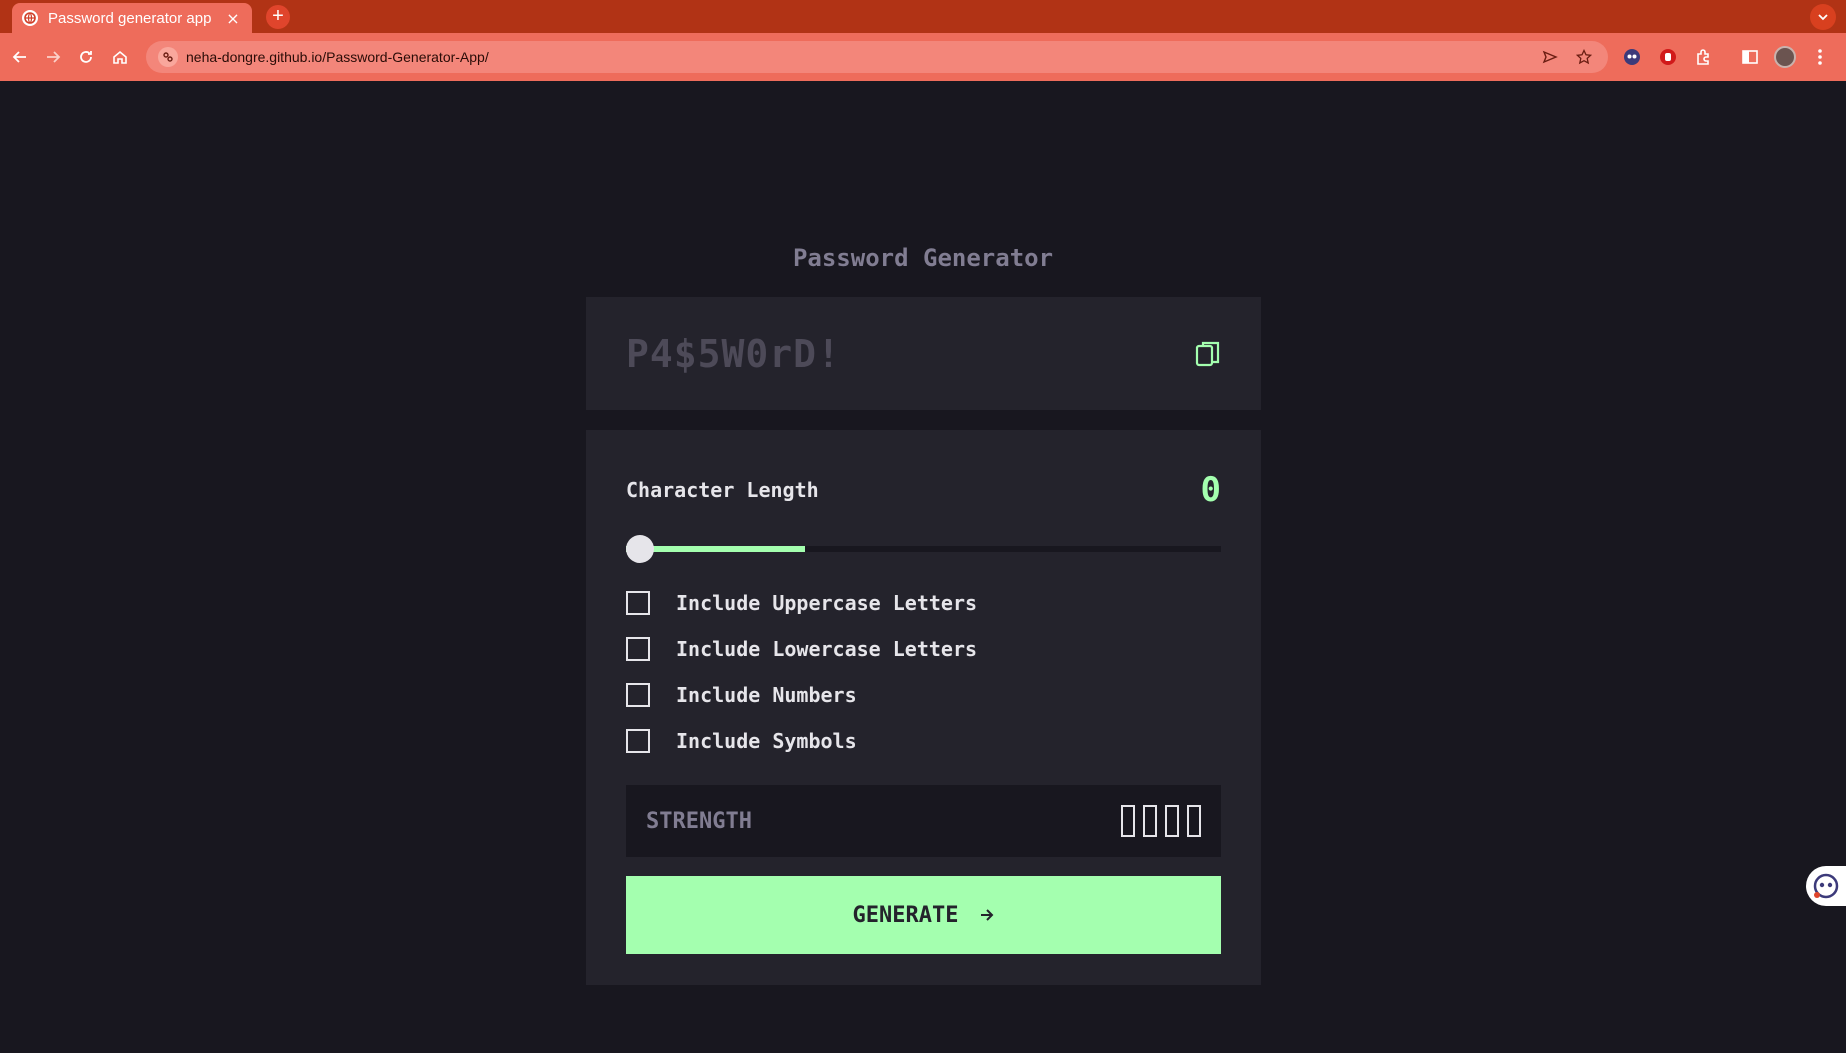  I want to click on floating-assistant-button, so click(1826, 886).